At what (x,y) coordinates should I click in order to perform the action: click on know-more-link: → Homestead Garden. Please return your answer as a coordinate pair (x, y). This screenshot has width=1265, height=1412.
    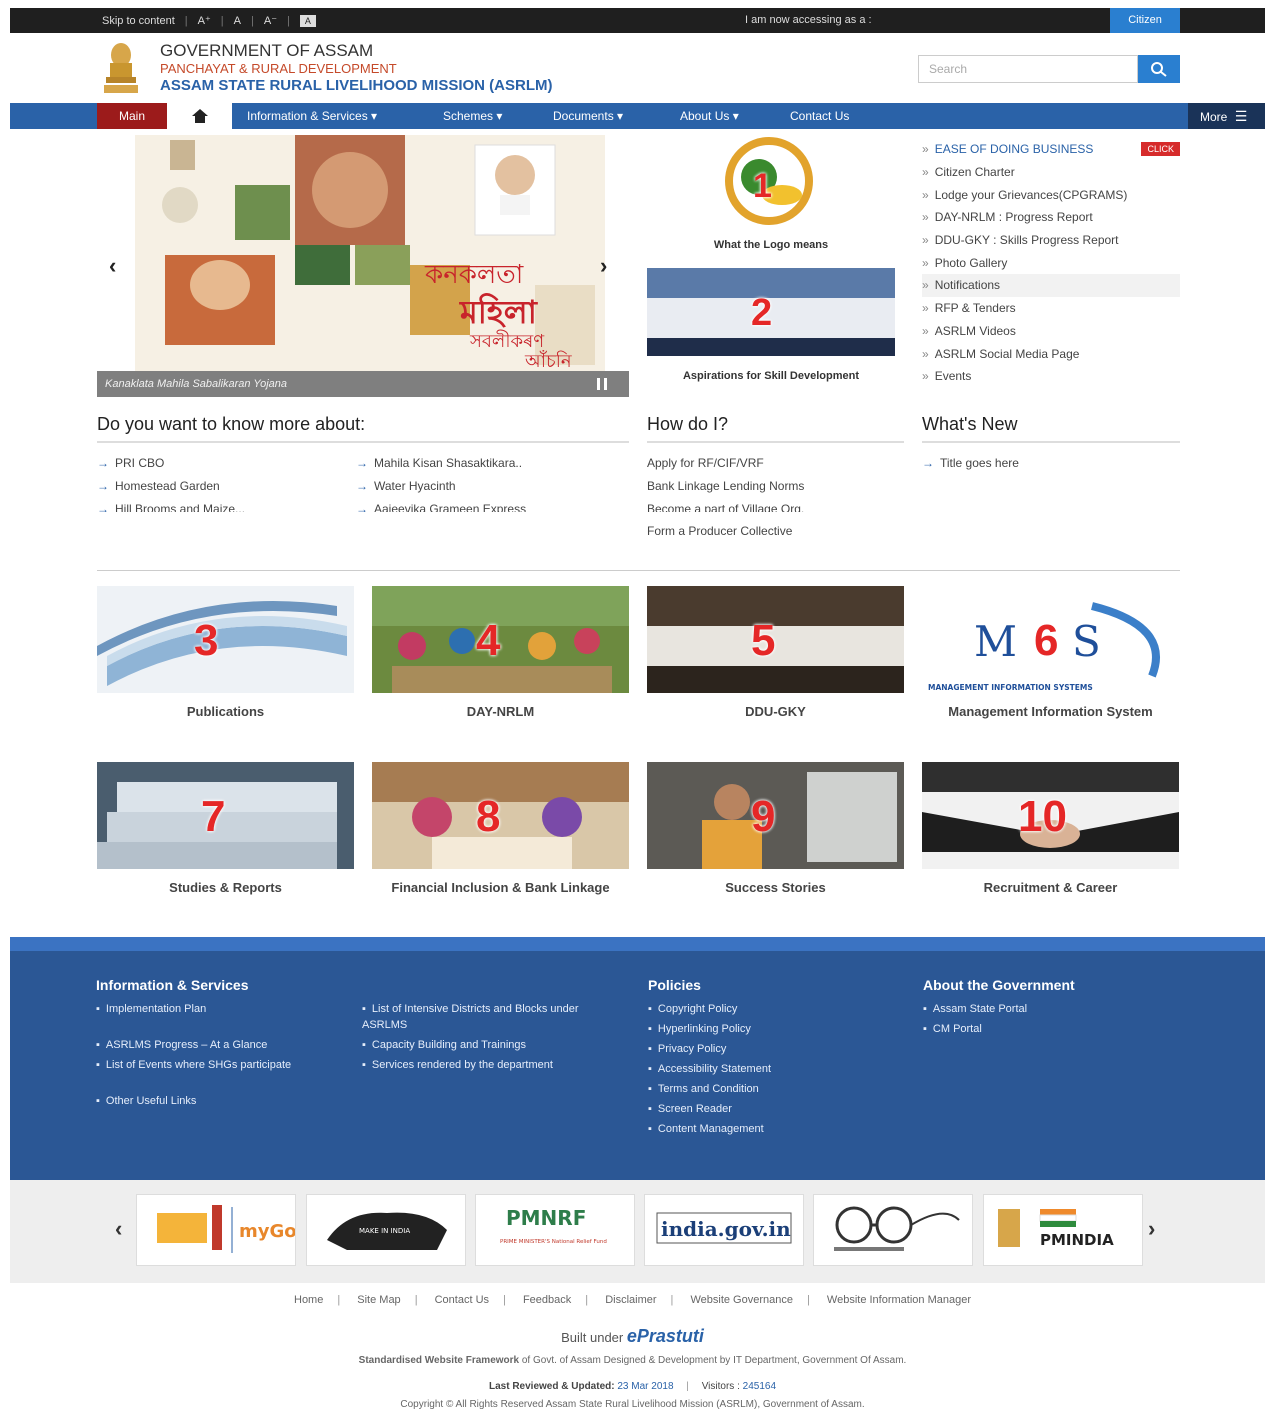
    Looking at the image, I should click on (158, 486).